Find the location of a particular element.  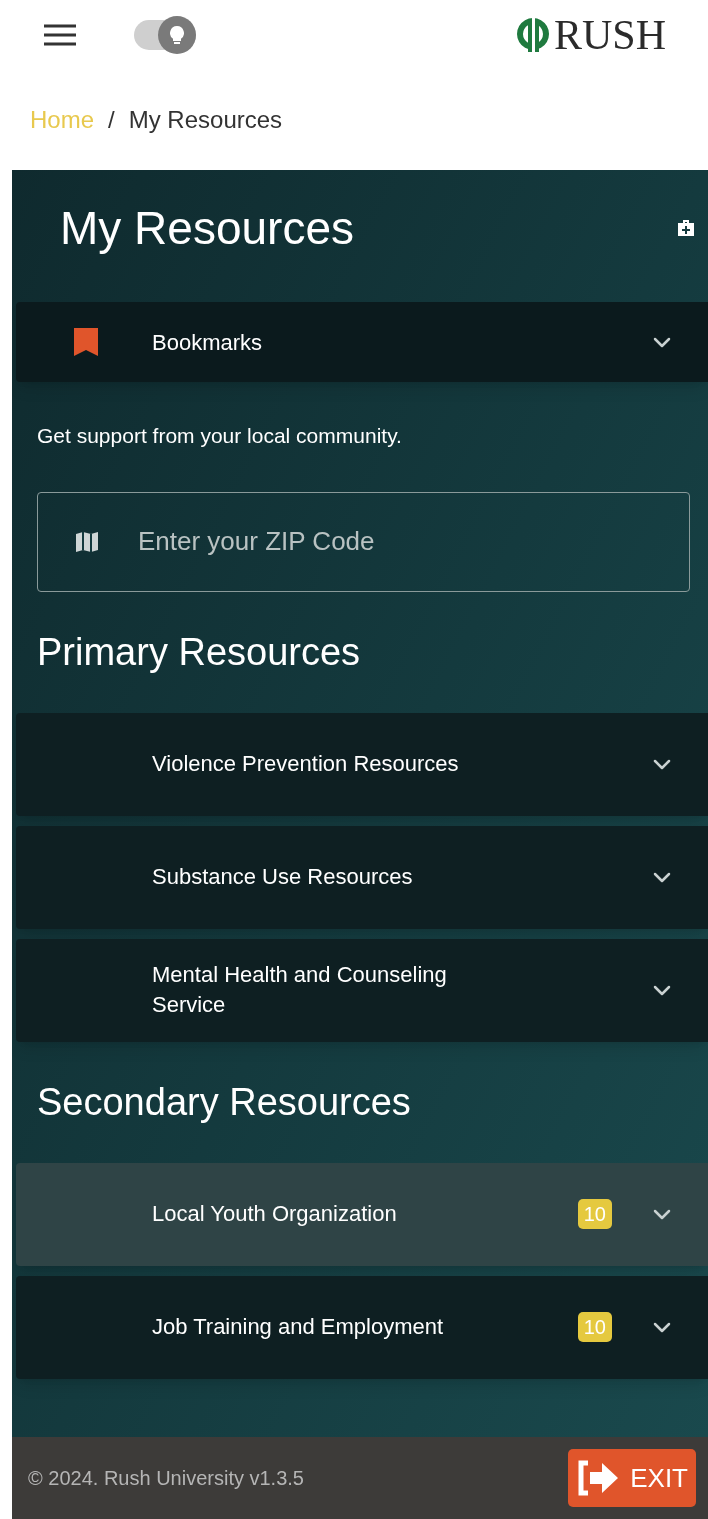

panel-title: My Resources is located at coordinates (207, 228).